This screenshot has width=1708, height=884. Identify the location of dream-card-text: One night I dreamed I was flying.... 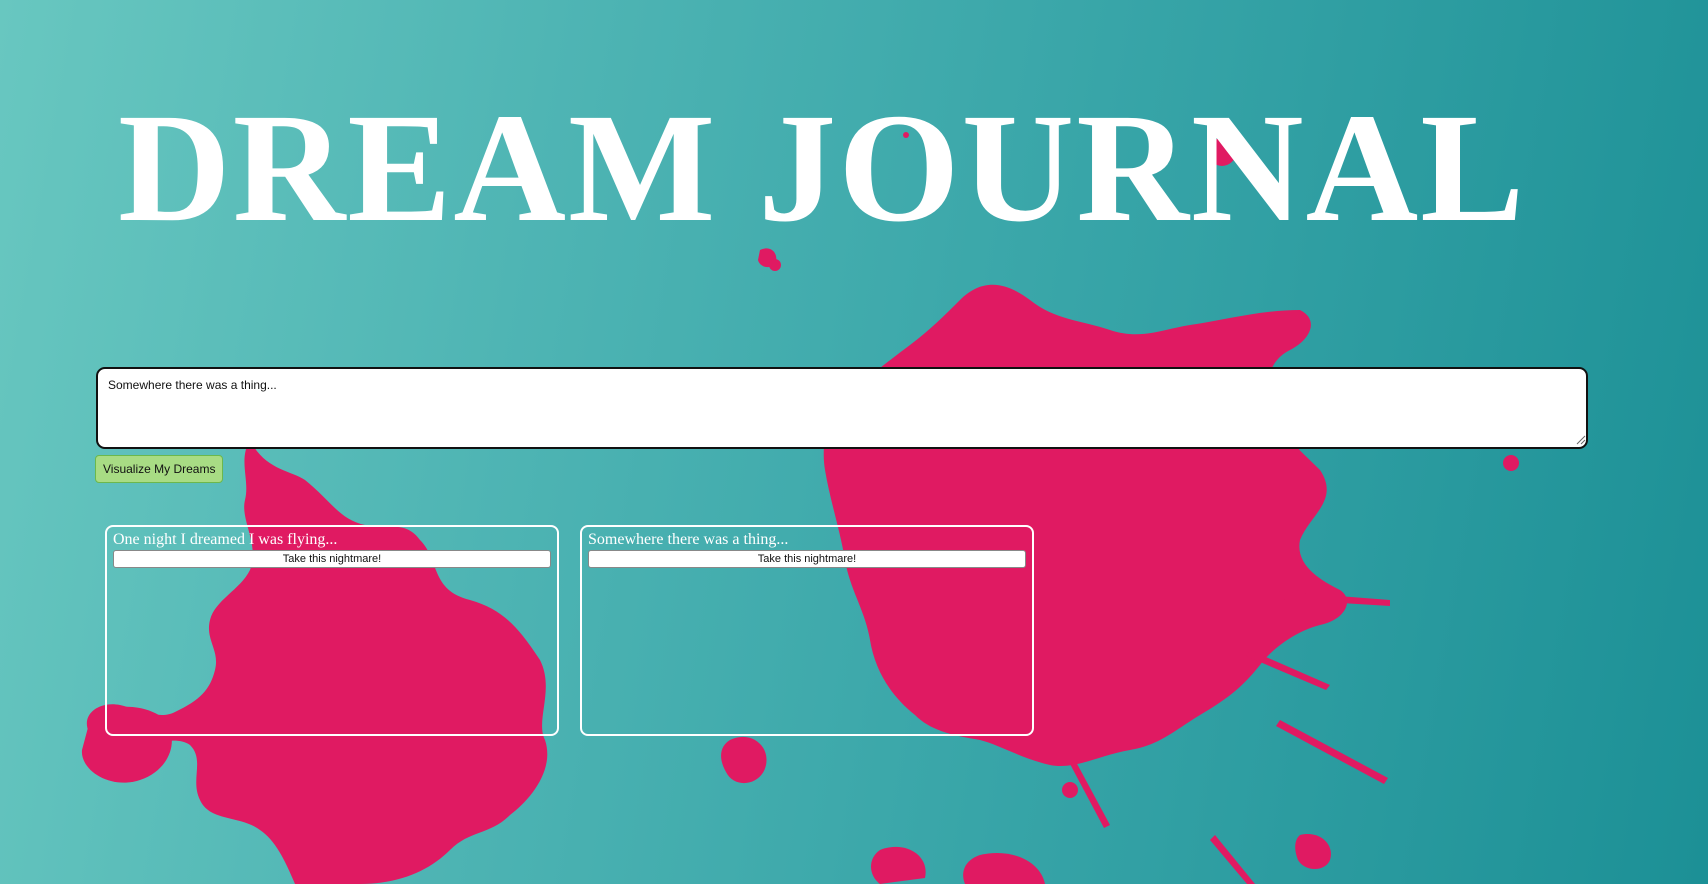
(225, 539).